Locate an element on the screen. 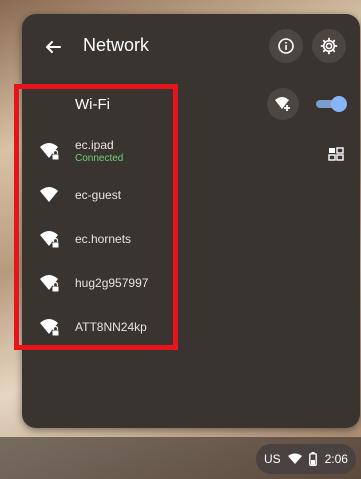 This screenshot has height=479, width=361. network-name: hug2g957997 is located at coordinates (112, 283).